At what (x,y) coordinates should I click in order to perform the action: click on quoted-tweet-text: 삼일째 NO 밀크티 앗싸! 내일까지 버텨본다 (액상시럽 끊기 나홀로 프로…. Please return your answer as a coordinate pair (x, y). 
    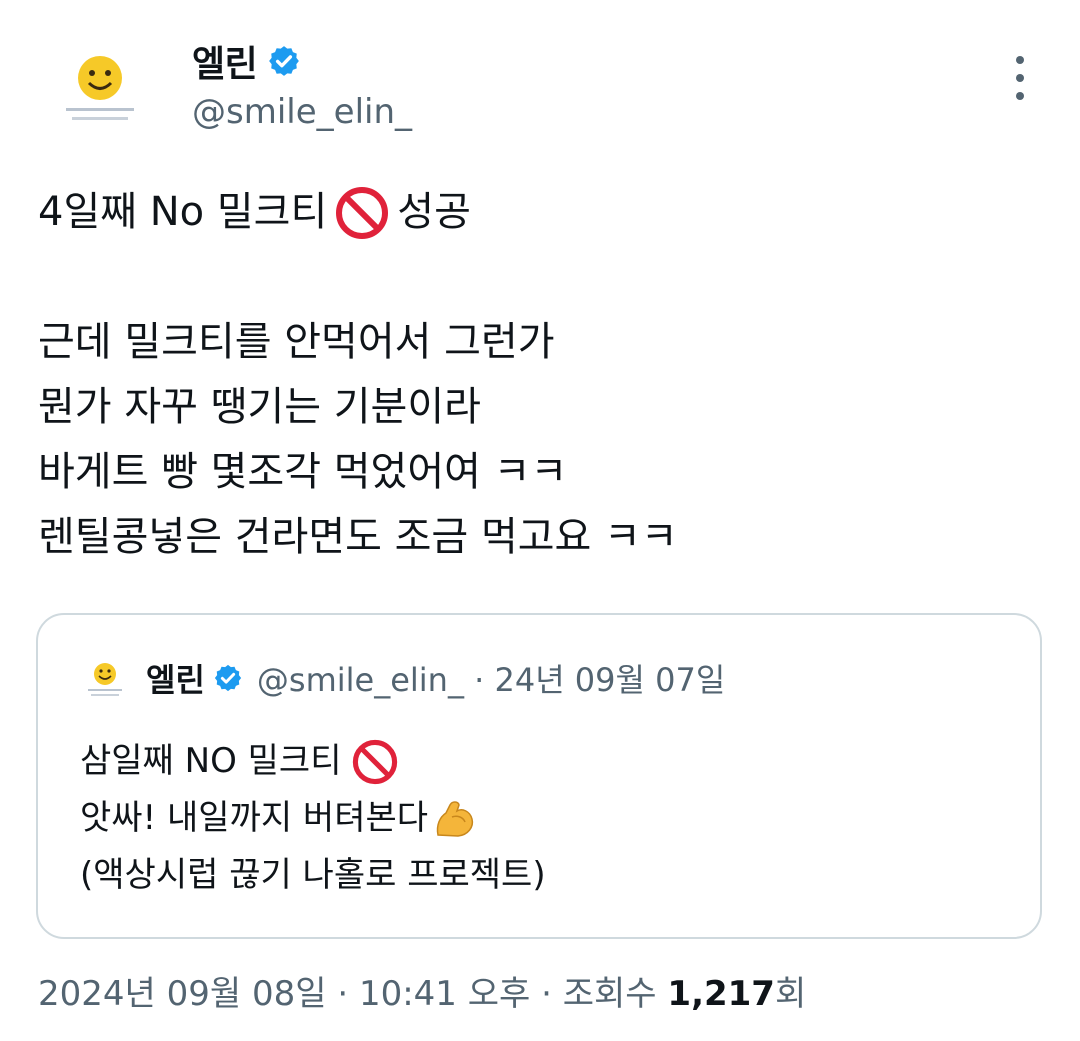
    Looking at the image, I should click on (313, 818).